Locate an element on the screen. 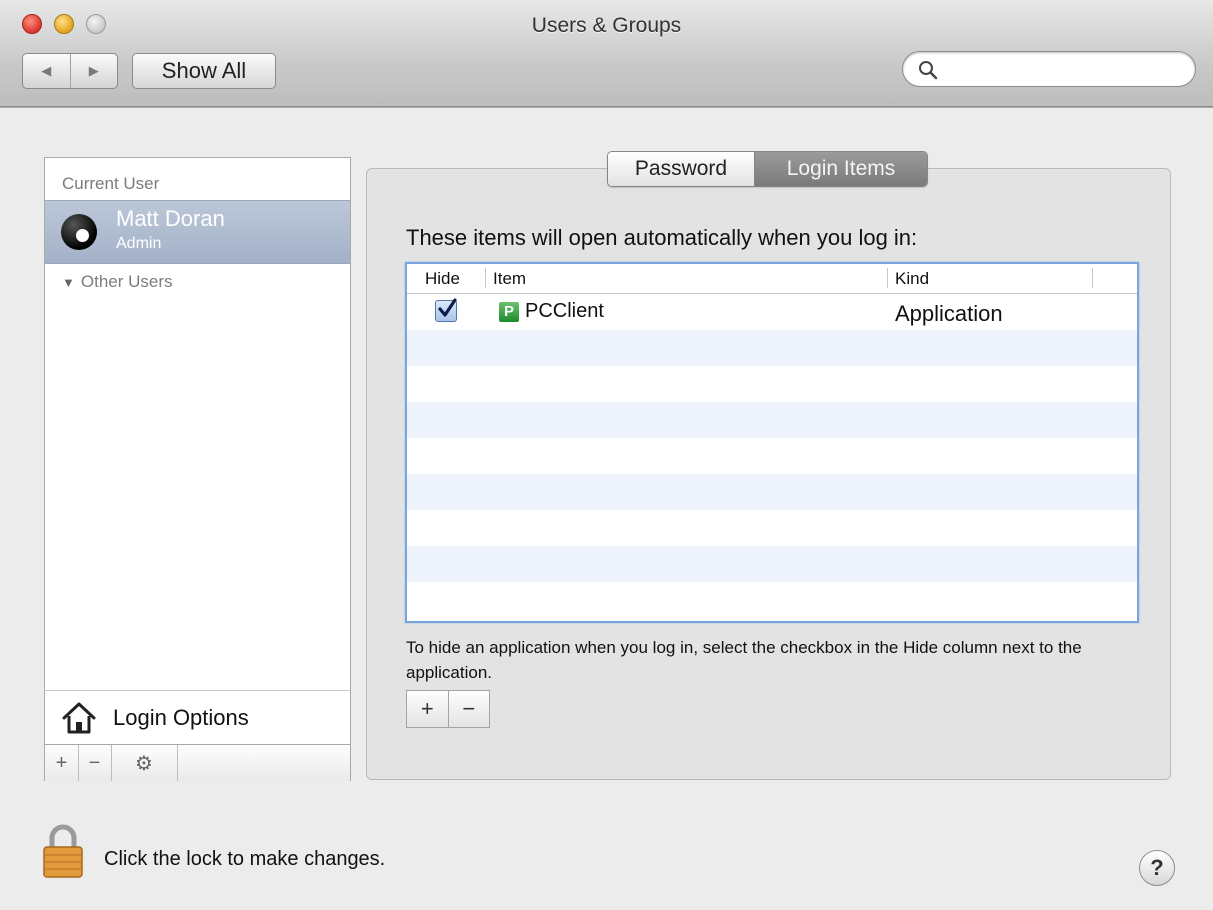 This screenshot has width=1213, height=910. window-toolbar: Users & Groups ◀ ▶ Show All is located at coordinates (606, 53).